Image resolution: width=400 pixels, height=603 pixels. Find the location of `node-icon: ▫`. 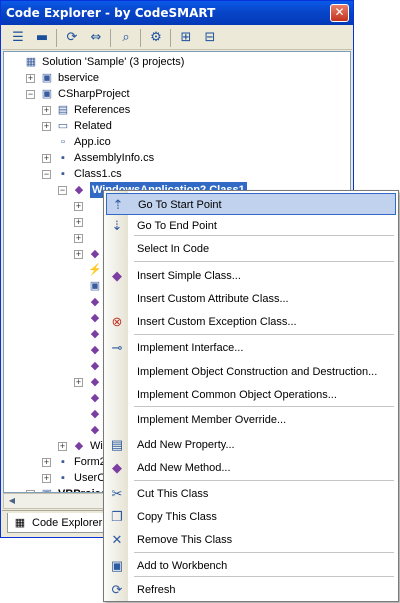

node-icon: ▫ is located at coordinates (63, 142).